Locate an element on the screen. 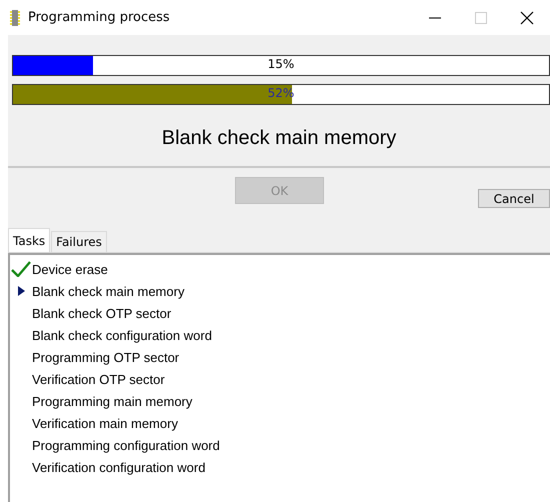  task-item: Verification configuration word is located at coordinates (119, 467).